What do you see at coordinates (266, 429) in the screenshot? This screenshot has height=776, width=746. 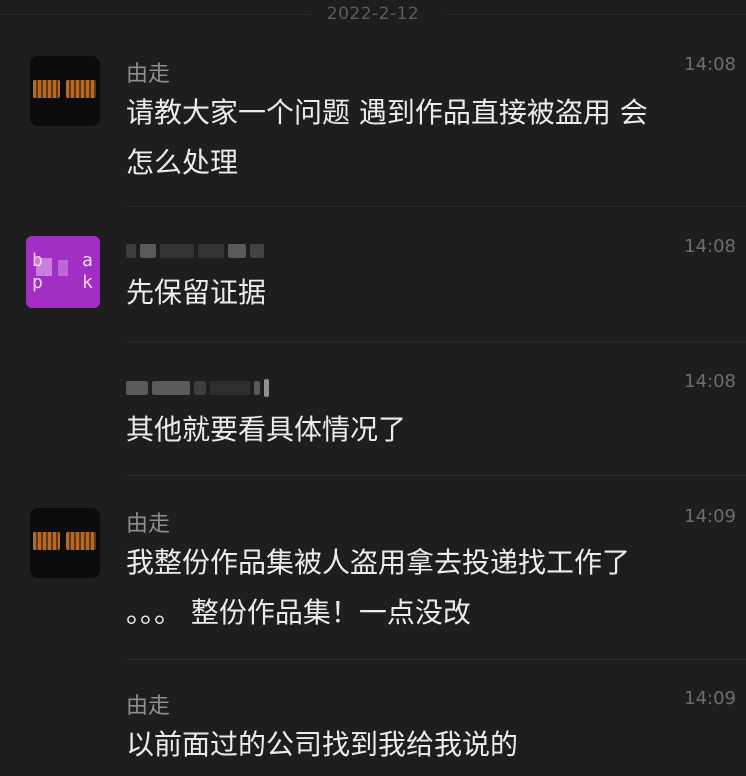 I see `message-text: 其他就要看具体情况了` at bounding box center [266, 429].